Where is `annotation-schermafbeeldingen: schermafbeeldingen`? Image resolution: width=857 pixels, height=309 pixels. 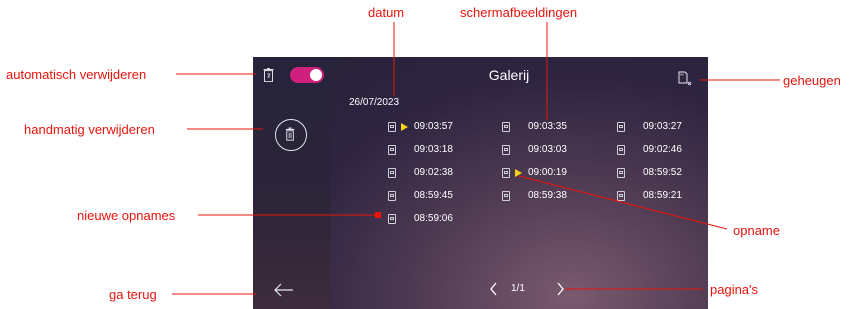
annotation-schermafbeeldingen: schermafbeeldingen is located at coordinates (519, 12).